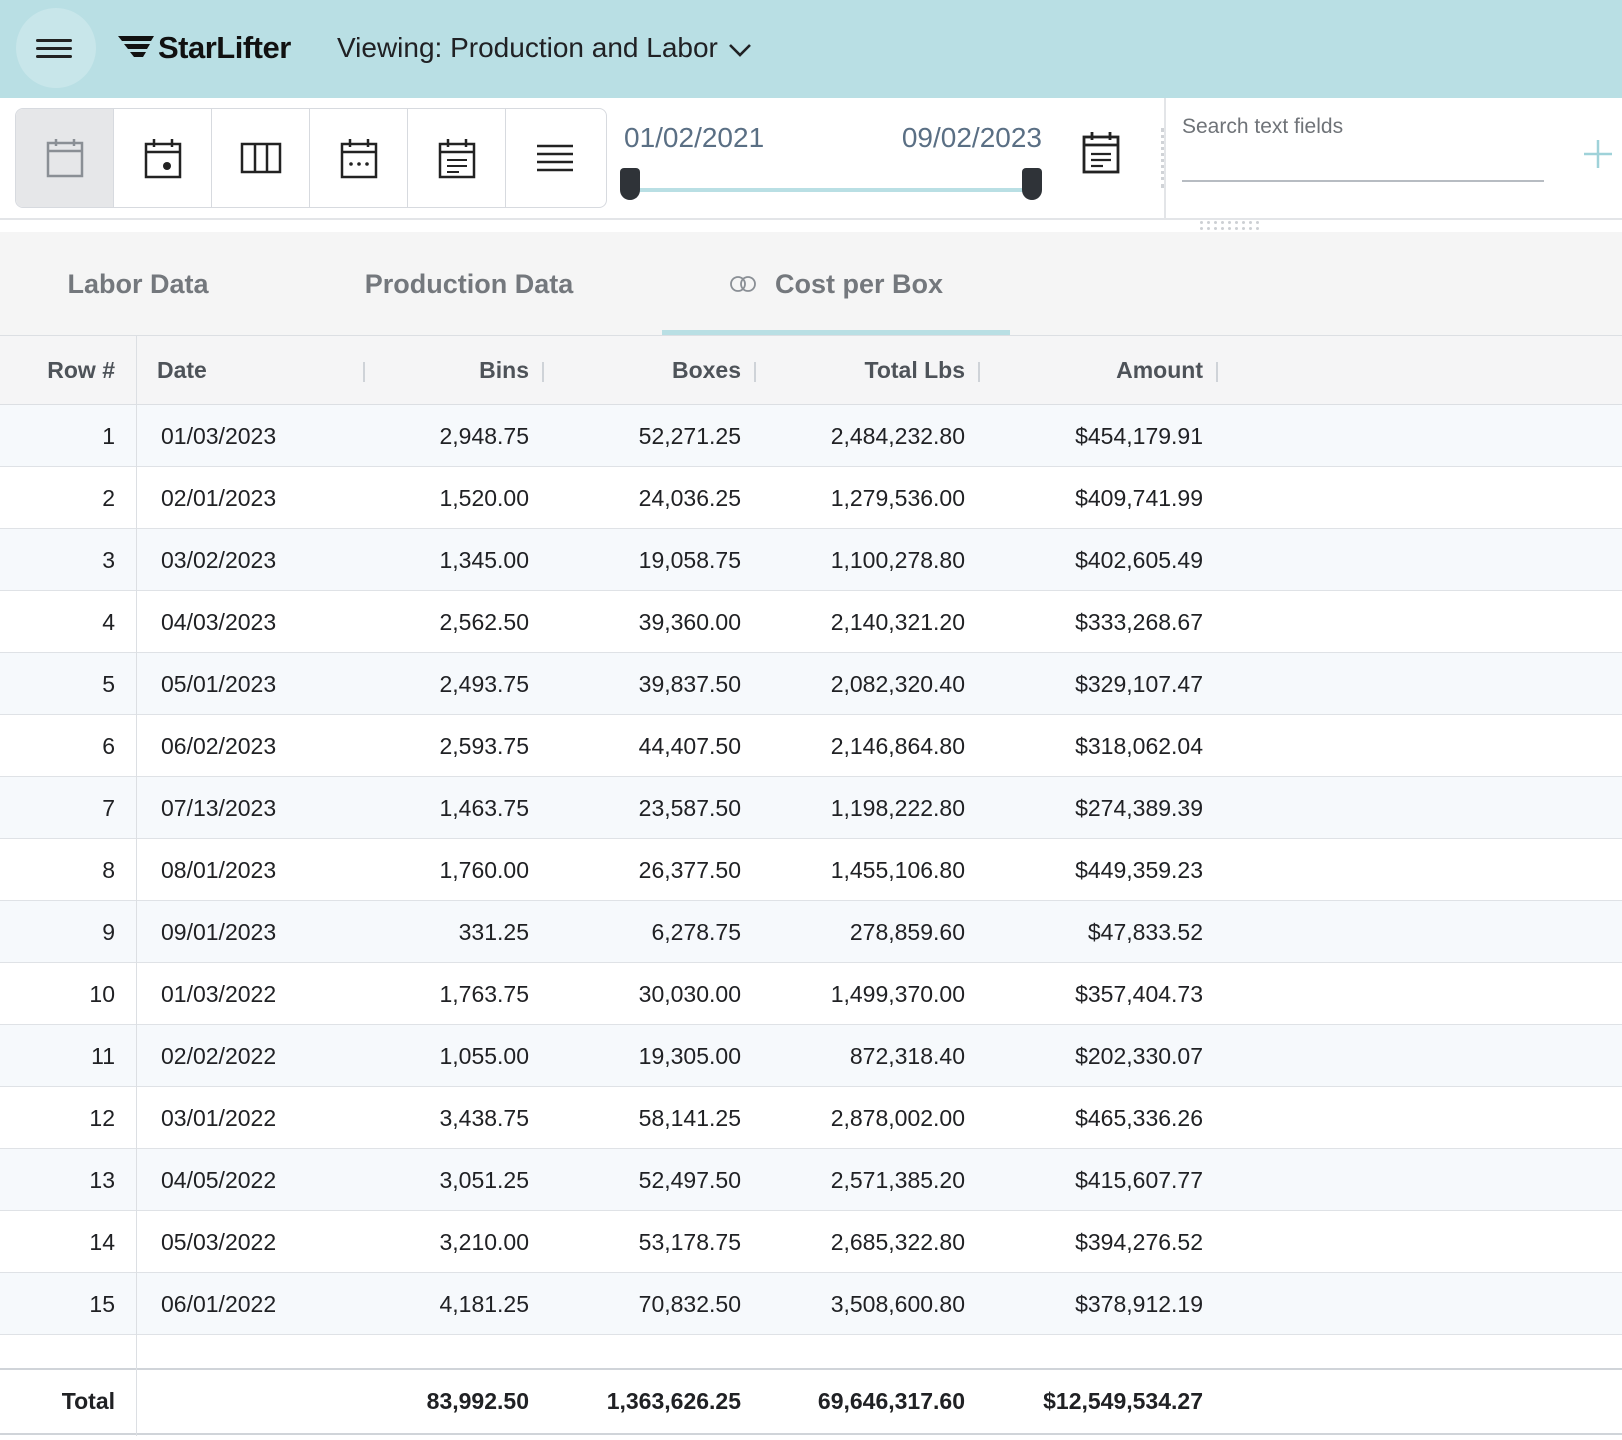 This screenshot has width=1622, height=1440. What do you see at coordinates (477, 1401) in the screenshot?
I see `total-bins: 83,992.50` at bounding box center [477, 1401].